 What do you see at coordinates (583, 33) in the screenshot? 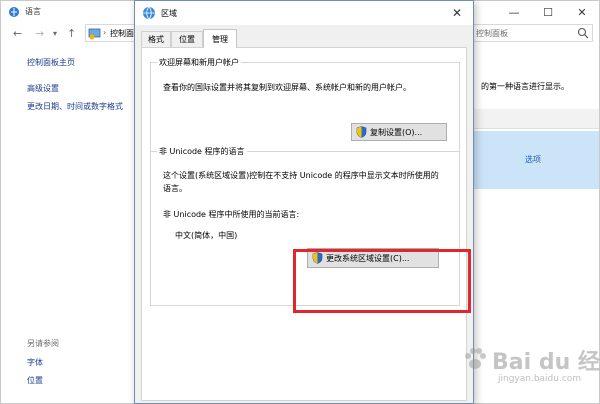
I see `search-icon` at bounding box center [583, 33].